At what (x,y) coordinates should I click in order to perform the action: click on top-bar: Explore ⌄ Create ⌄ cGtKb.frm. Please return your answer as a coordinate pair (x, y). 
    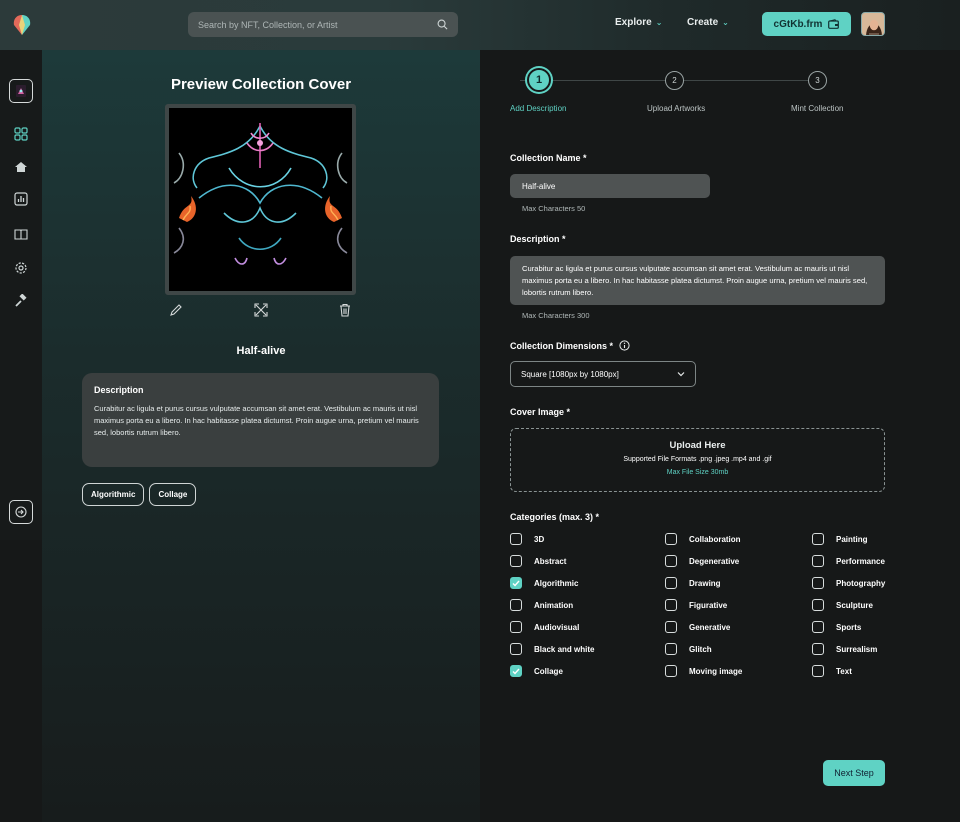
    Looking at the image, I should click on (480, 25).